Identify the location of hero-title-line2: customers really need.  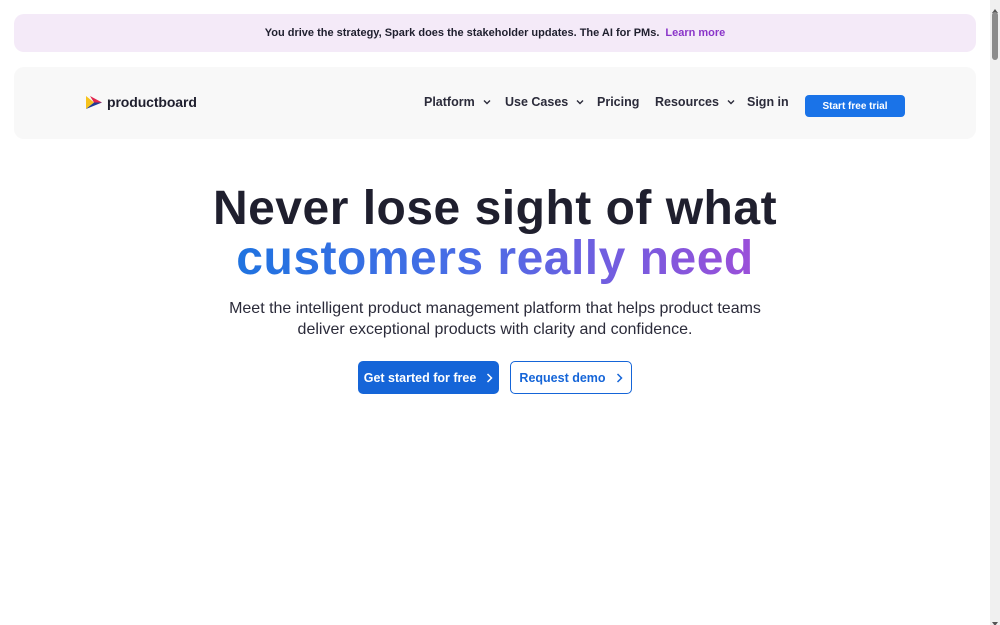
(495, 259).